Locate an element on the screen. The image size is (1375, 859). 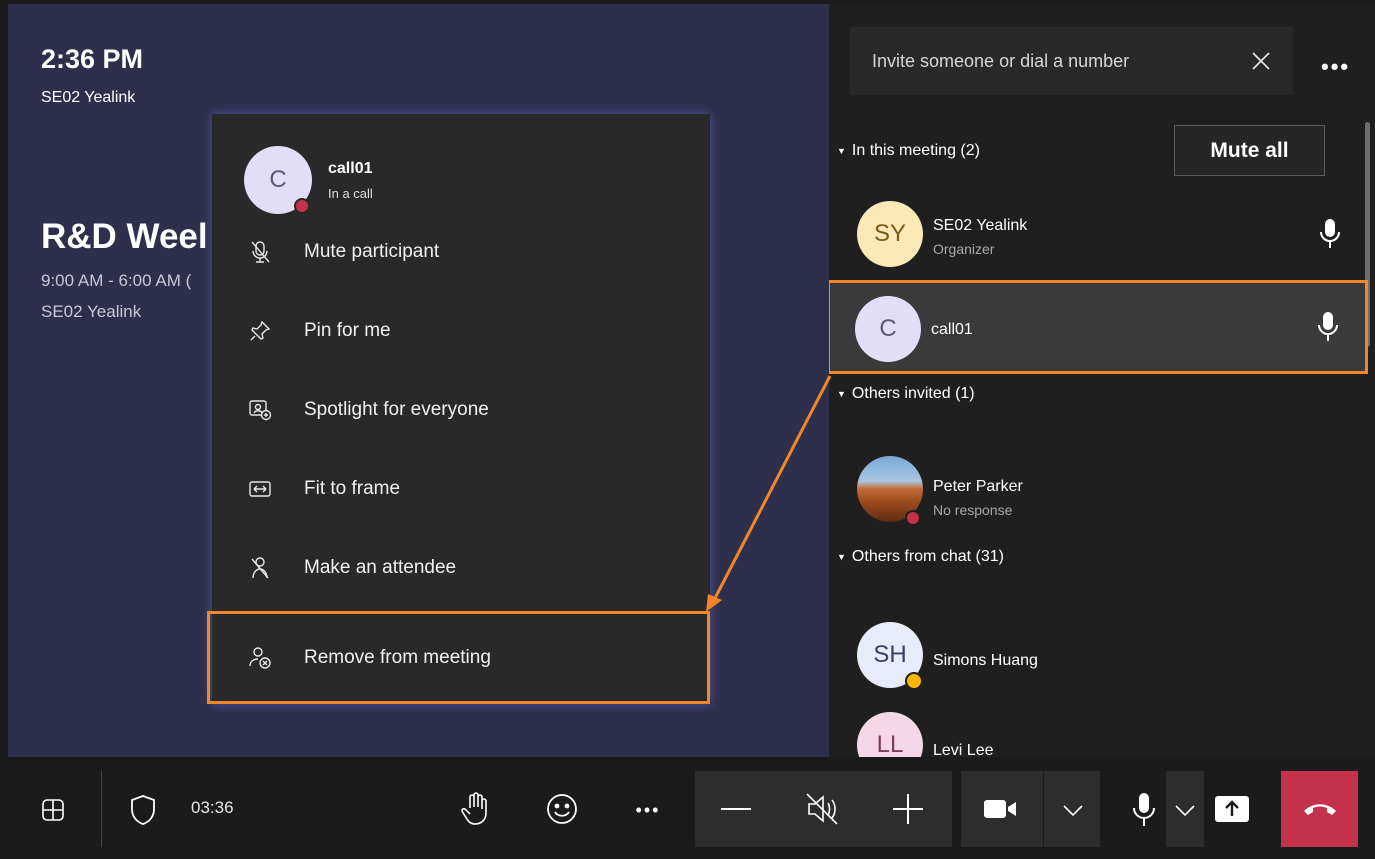
speaker-muted-icon is located at coordinates (822, 809).